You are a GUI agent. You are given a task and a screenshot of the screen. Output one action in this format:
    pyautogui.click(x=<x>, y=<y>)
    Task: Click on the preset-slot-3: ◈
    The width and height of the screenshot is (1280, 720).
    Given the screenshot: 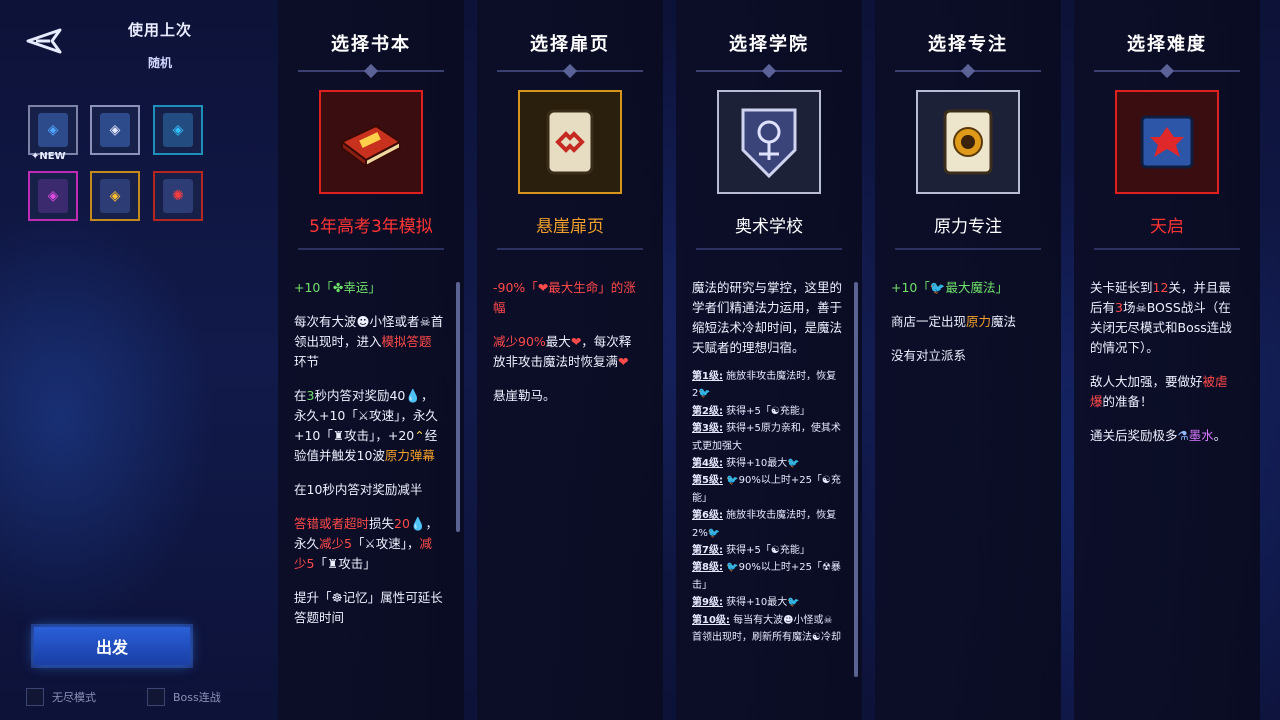 What is the action you would take?
    pyautogui.click(x=178, y=130)
    